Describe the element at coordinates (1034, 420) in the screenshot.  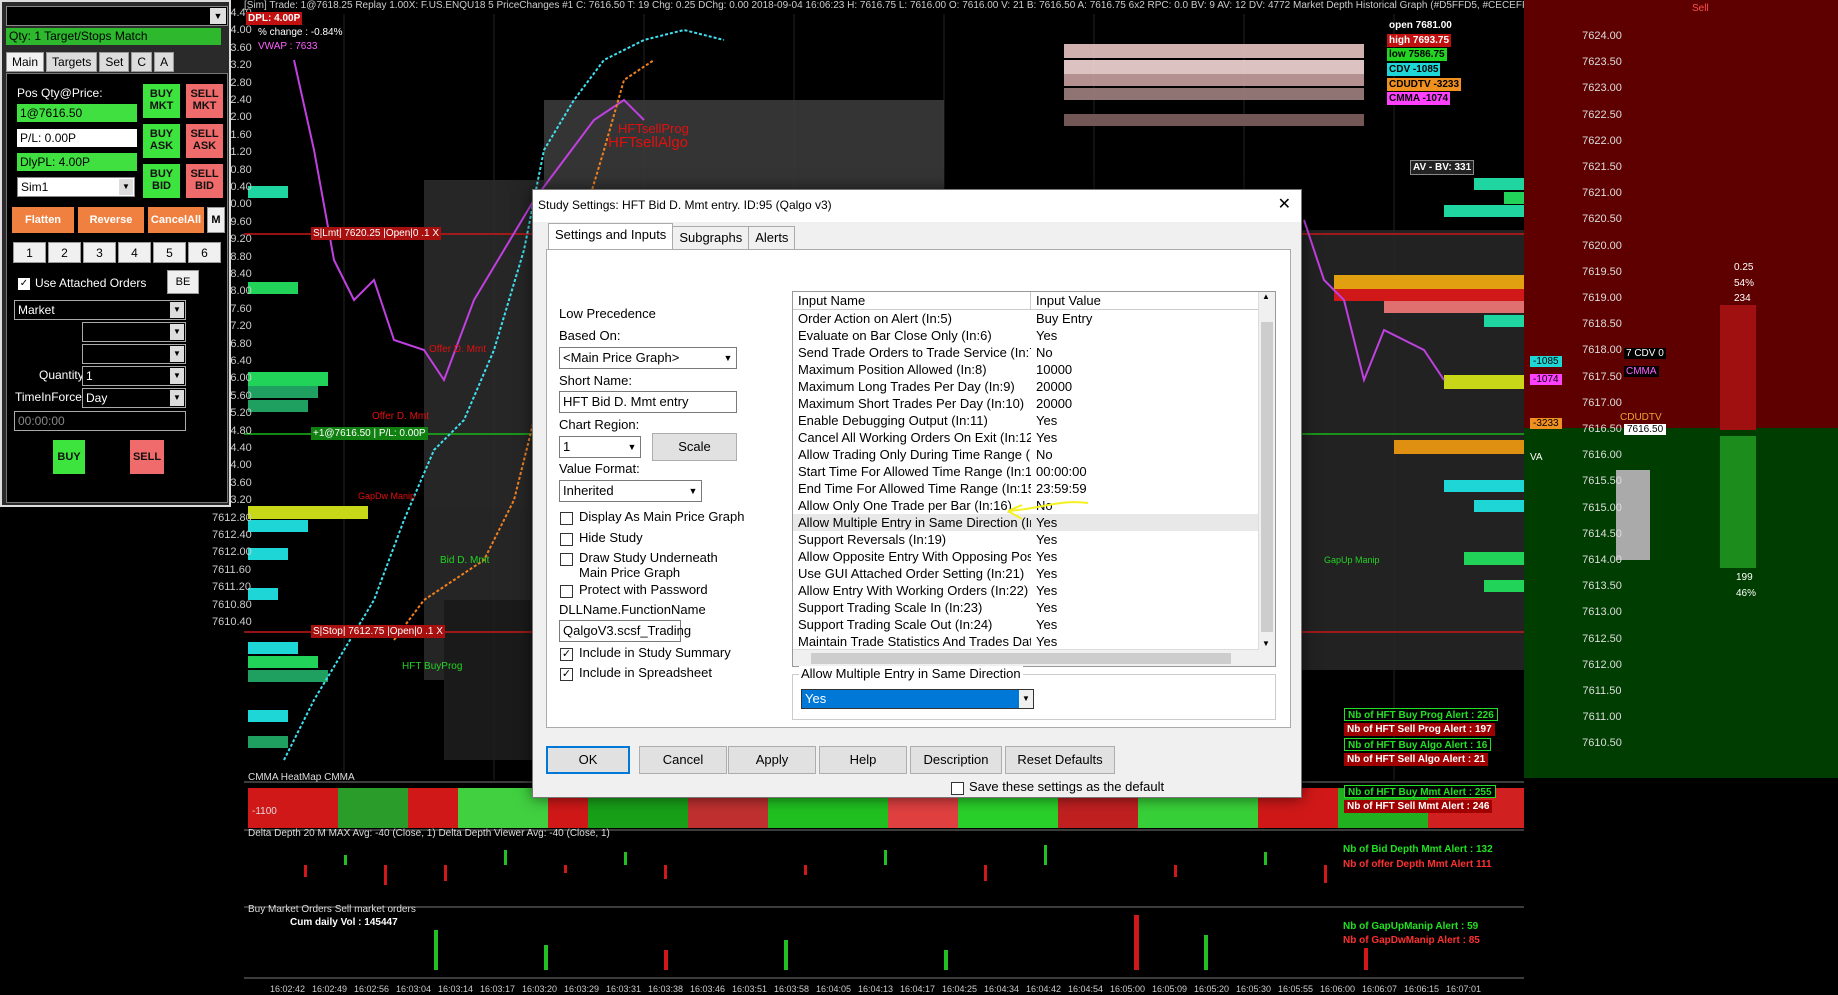
I see `input-row: Enable Debugging Output (In:11) Yes` at that location.